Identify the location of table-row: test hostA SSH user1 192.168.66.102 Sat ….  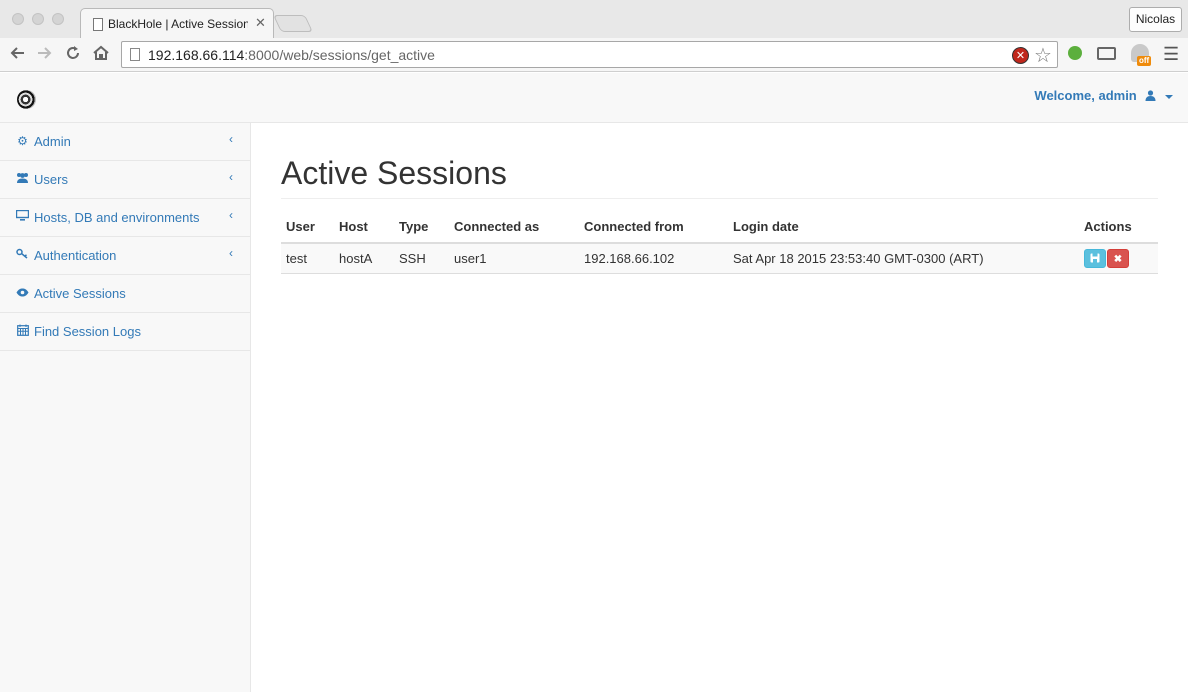
(719, 258).